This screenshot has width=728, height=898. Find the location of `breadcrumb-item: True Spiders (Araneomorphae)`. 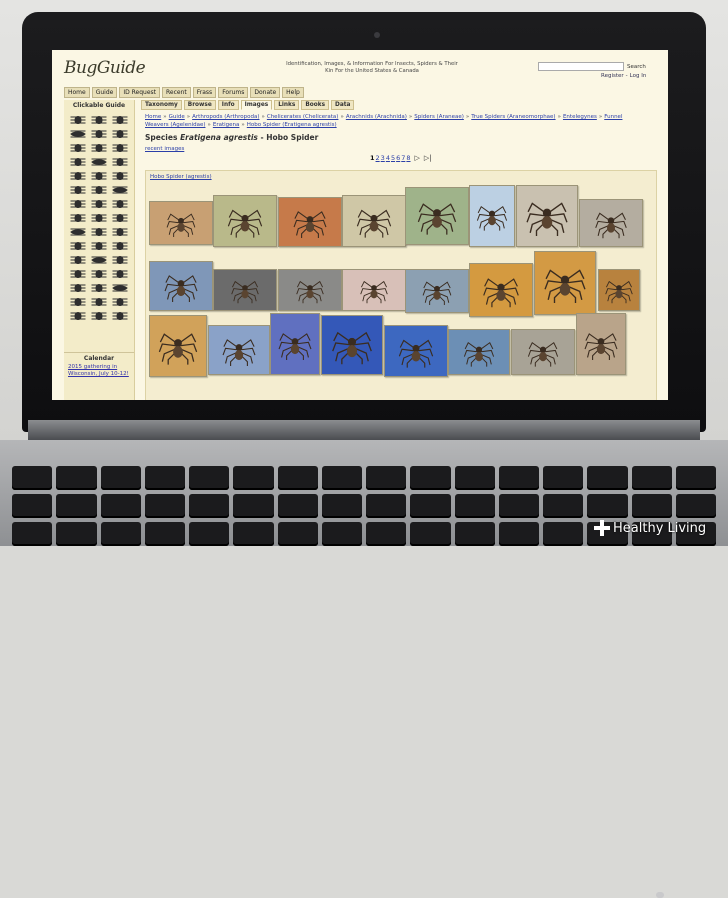

breadcrumb-item: True Spiders (Araneomorphae) is located at coordinates (513, 117).